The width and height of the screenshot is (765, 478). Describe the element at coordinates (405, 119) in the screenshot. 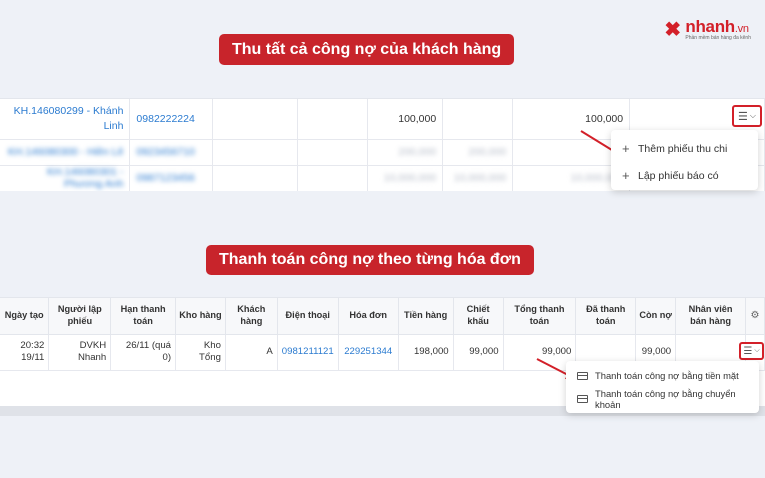

I see `amount-cell: 100,000` at that location.